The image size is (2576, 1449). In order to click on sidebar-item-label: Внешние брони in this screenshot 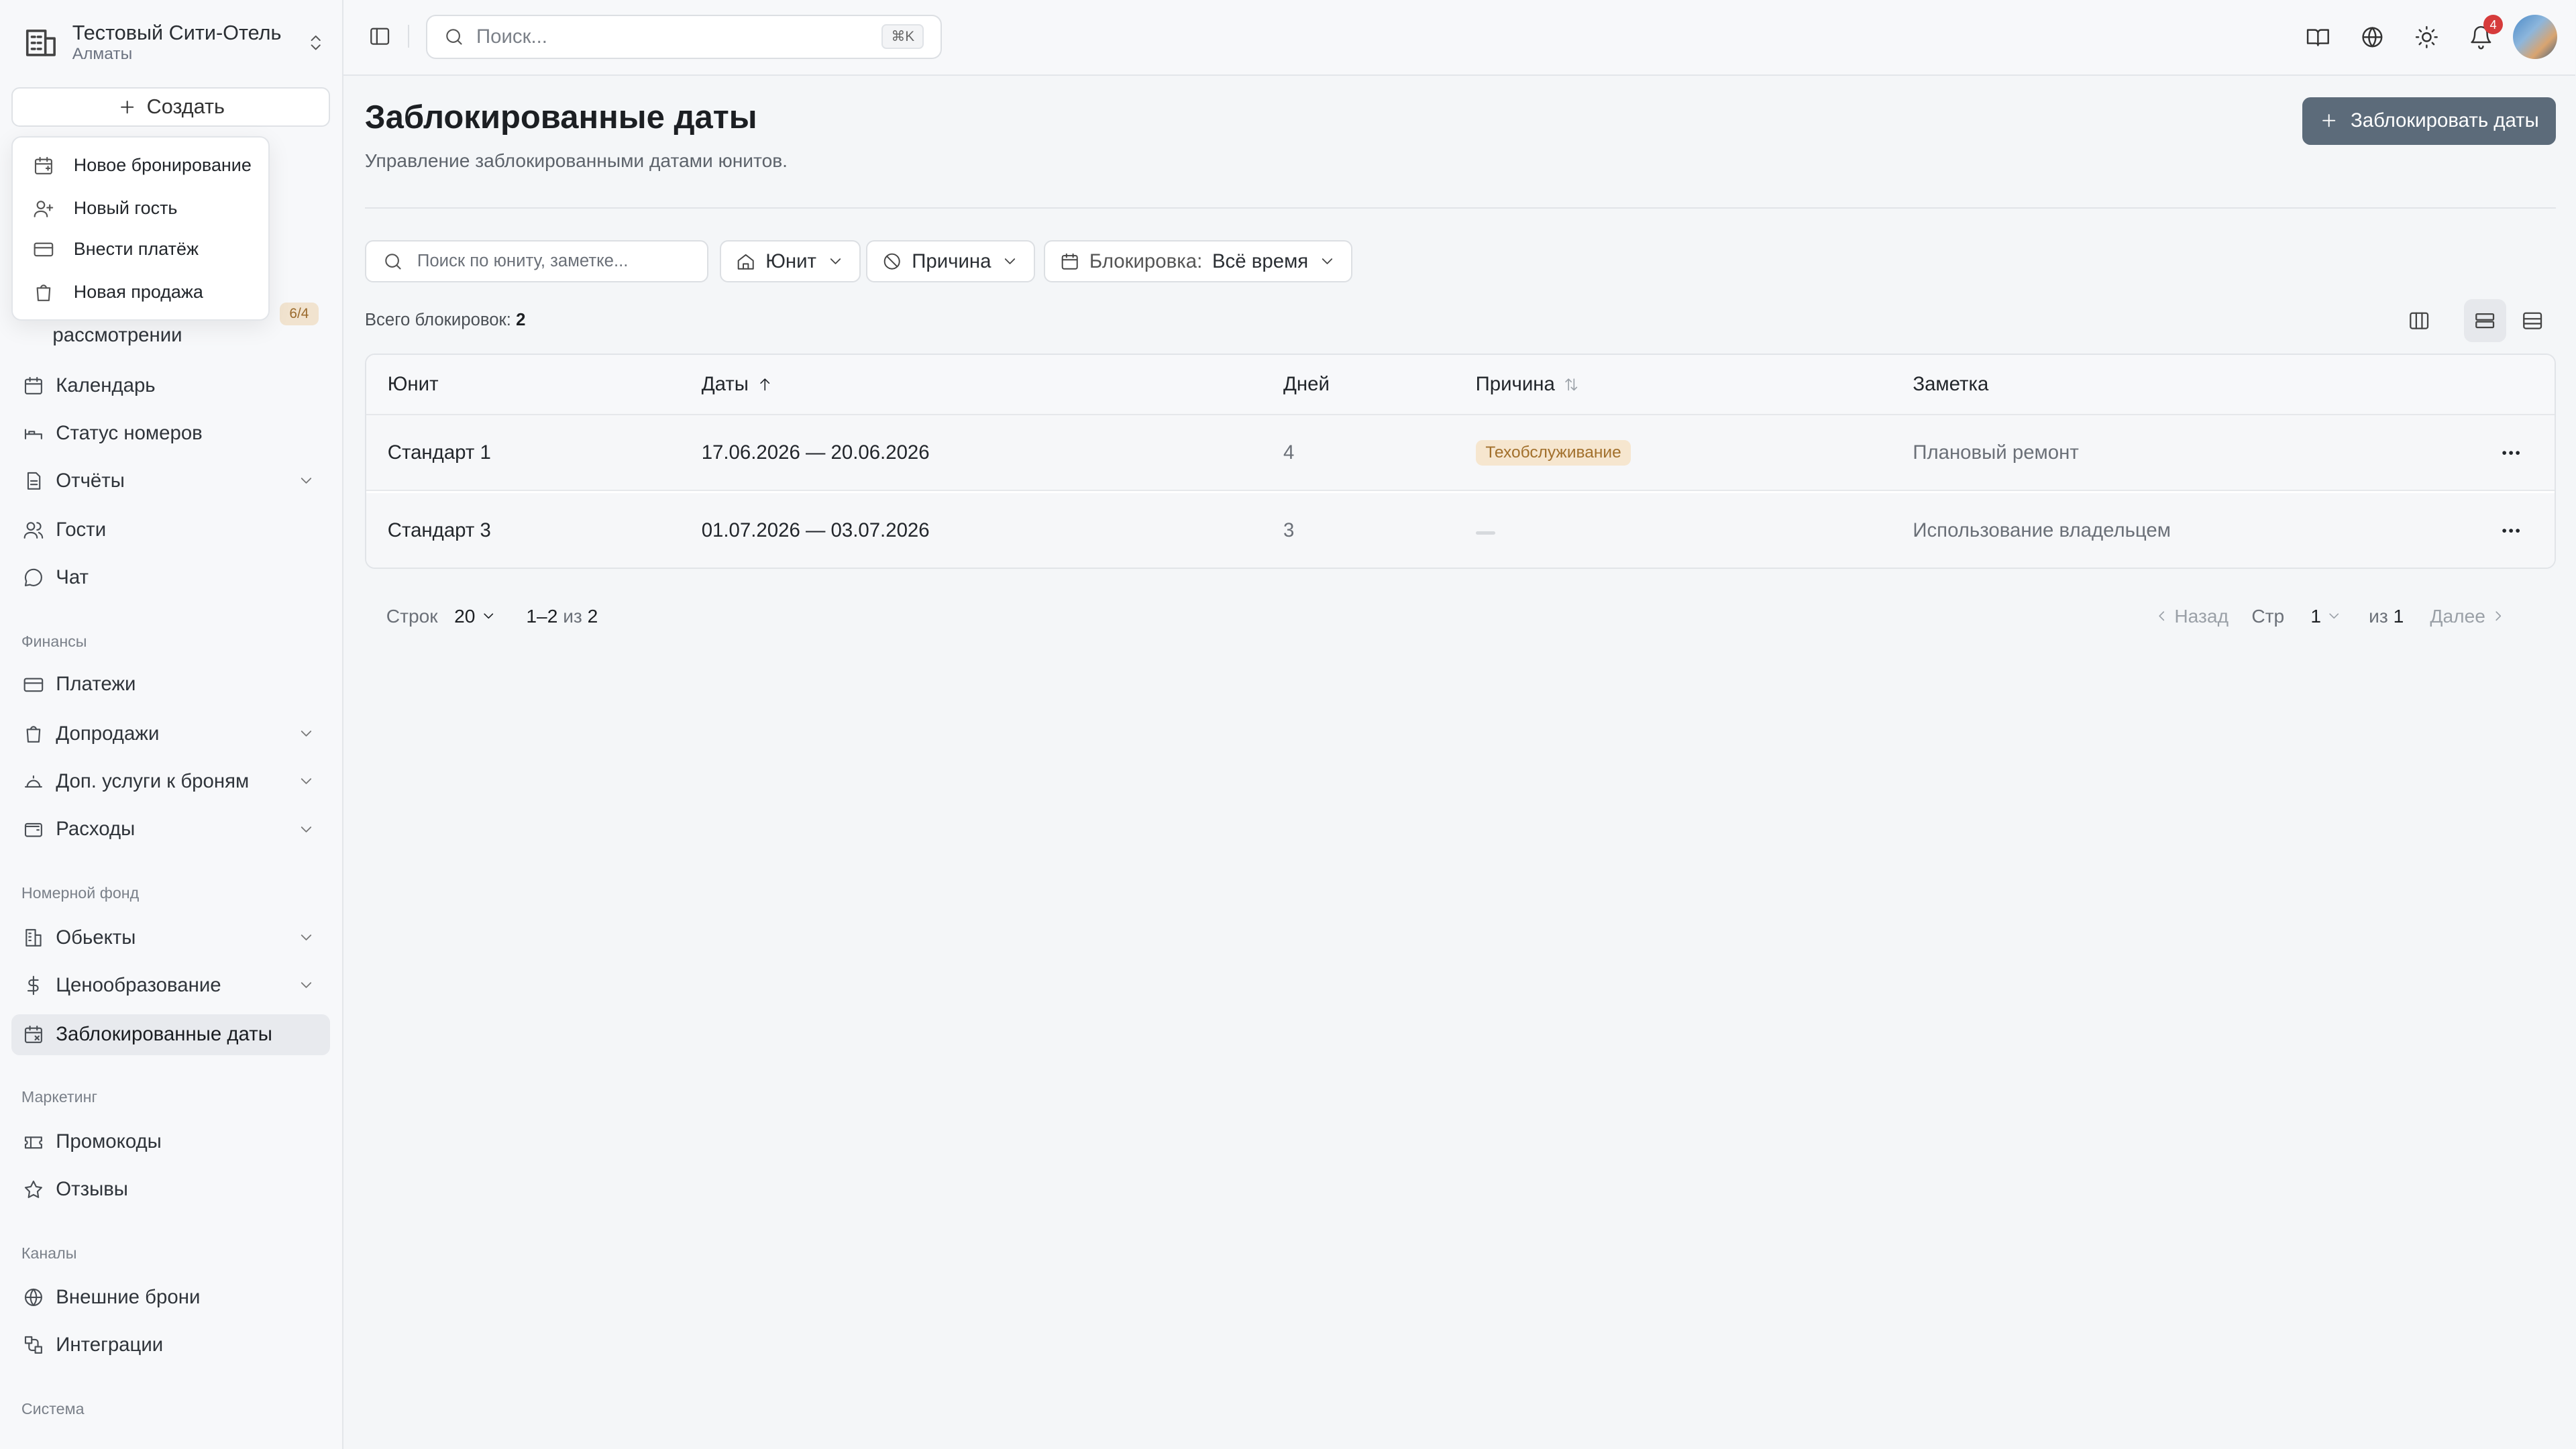, I will do `click(128, 1297)`.